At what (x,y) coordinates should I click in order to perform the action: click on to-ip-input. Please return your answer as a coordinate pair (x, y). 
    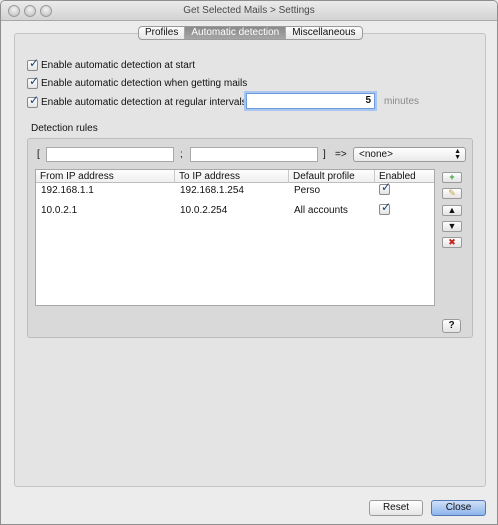
    Looking at the image, I should click on (254, 154).